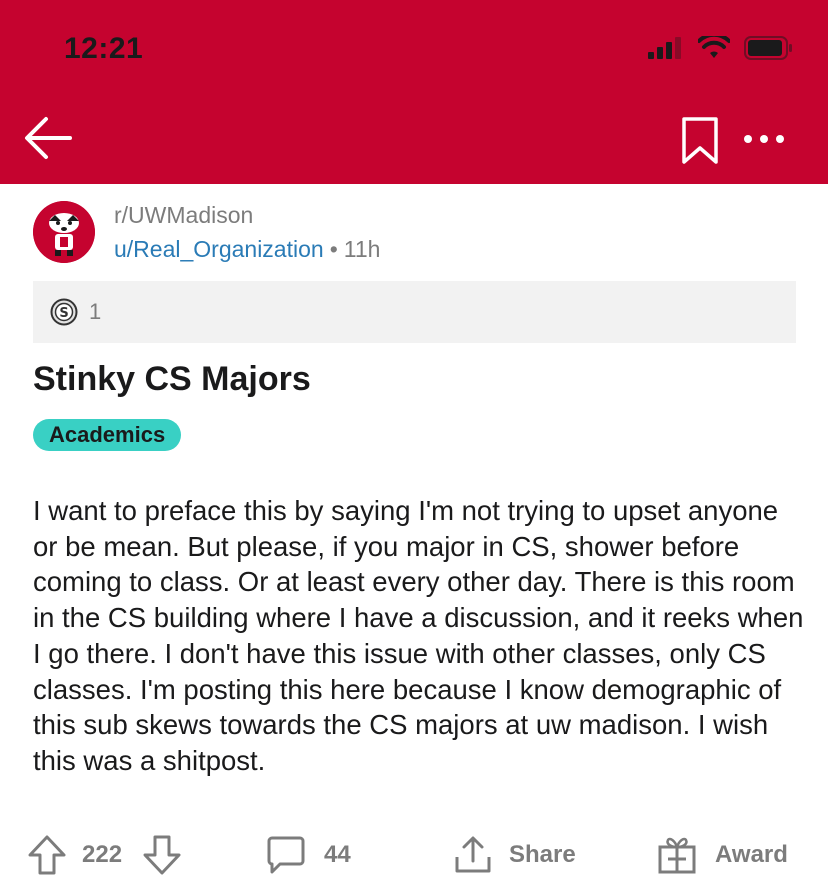  I want to click on upvote-button, so click(47, 855).